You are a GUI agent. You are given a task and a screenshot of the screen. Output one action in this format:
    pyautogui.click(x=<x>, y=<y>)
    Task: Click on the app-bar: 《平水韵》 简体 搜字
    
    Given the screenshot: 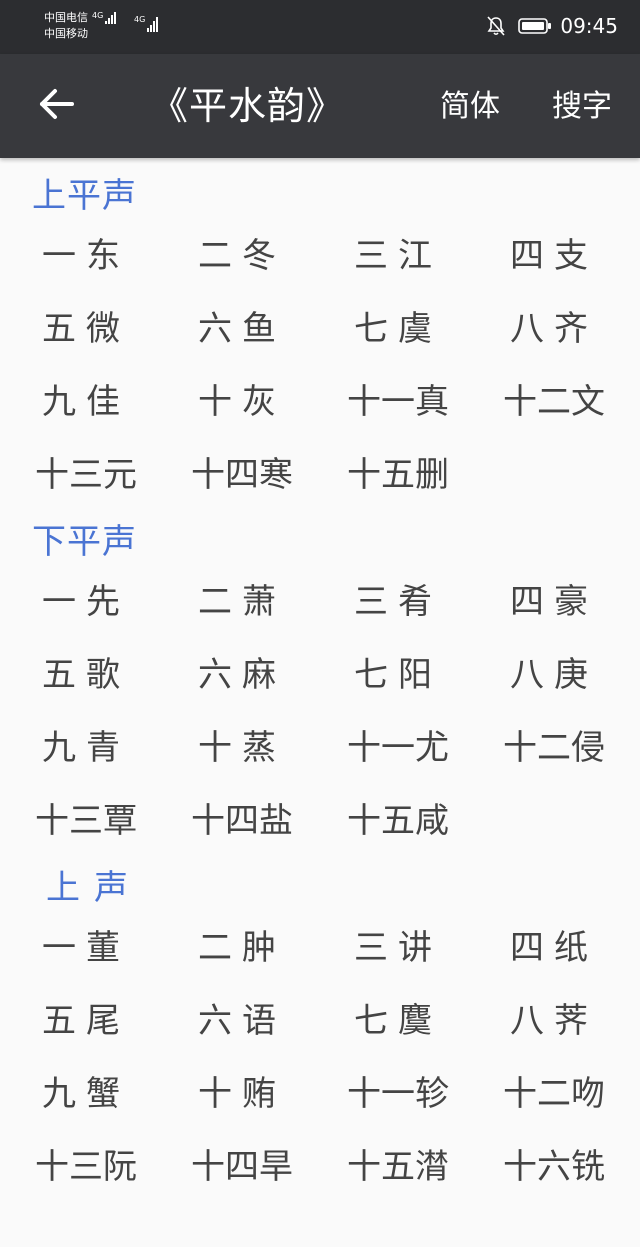 What is the action you would take?
    pyautogui.click(x=320, y=106)
    